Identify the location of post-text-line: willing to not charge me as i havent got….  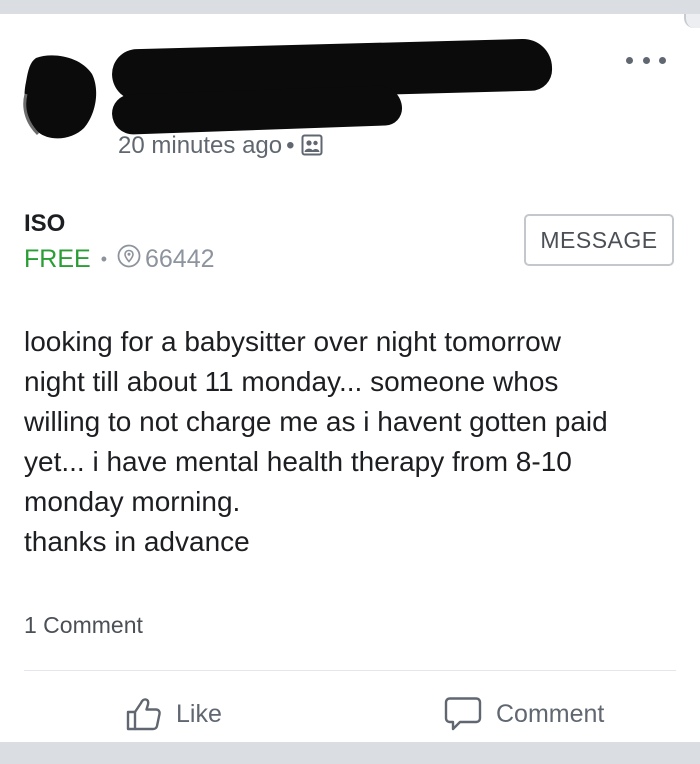
(316, 421).